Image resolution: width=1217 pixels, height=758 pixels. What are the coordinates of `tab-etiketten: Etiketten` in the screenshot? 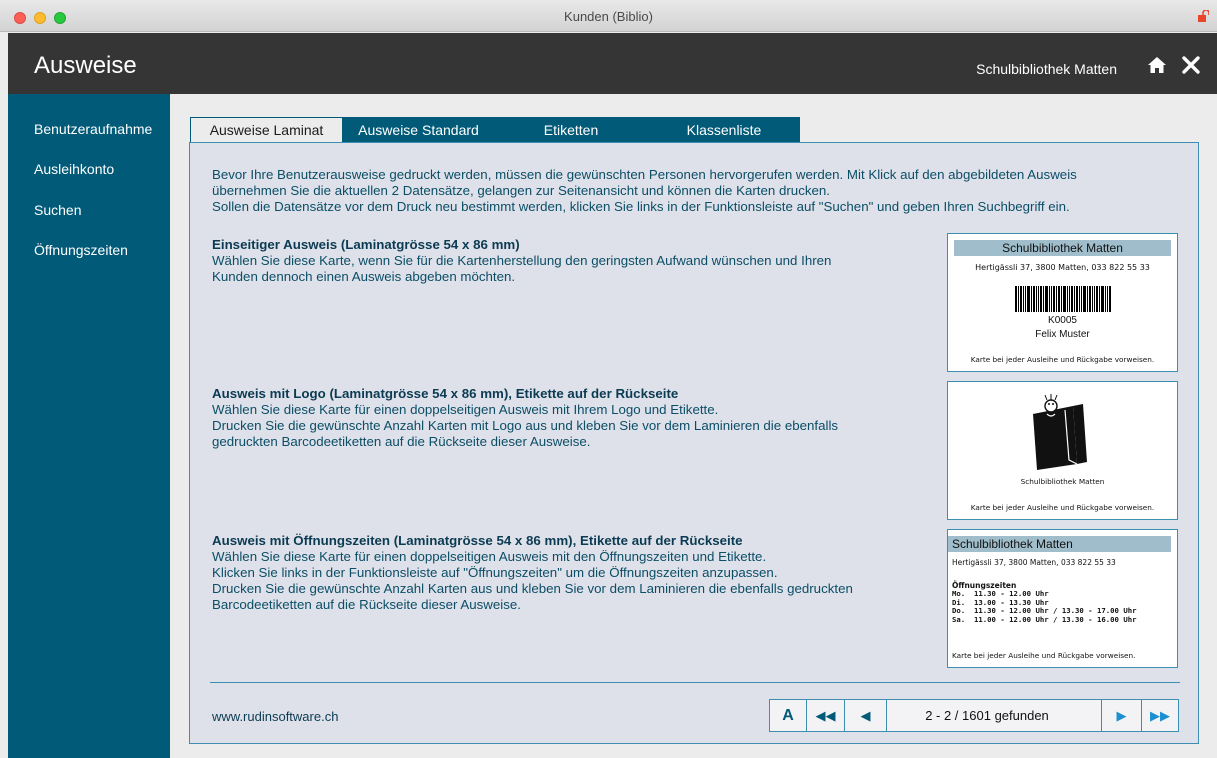 It's located at (571, 130).